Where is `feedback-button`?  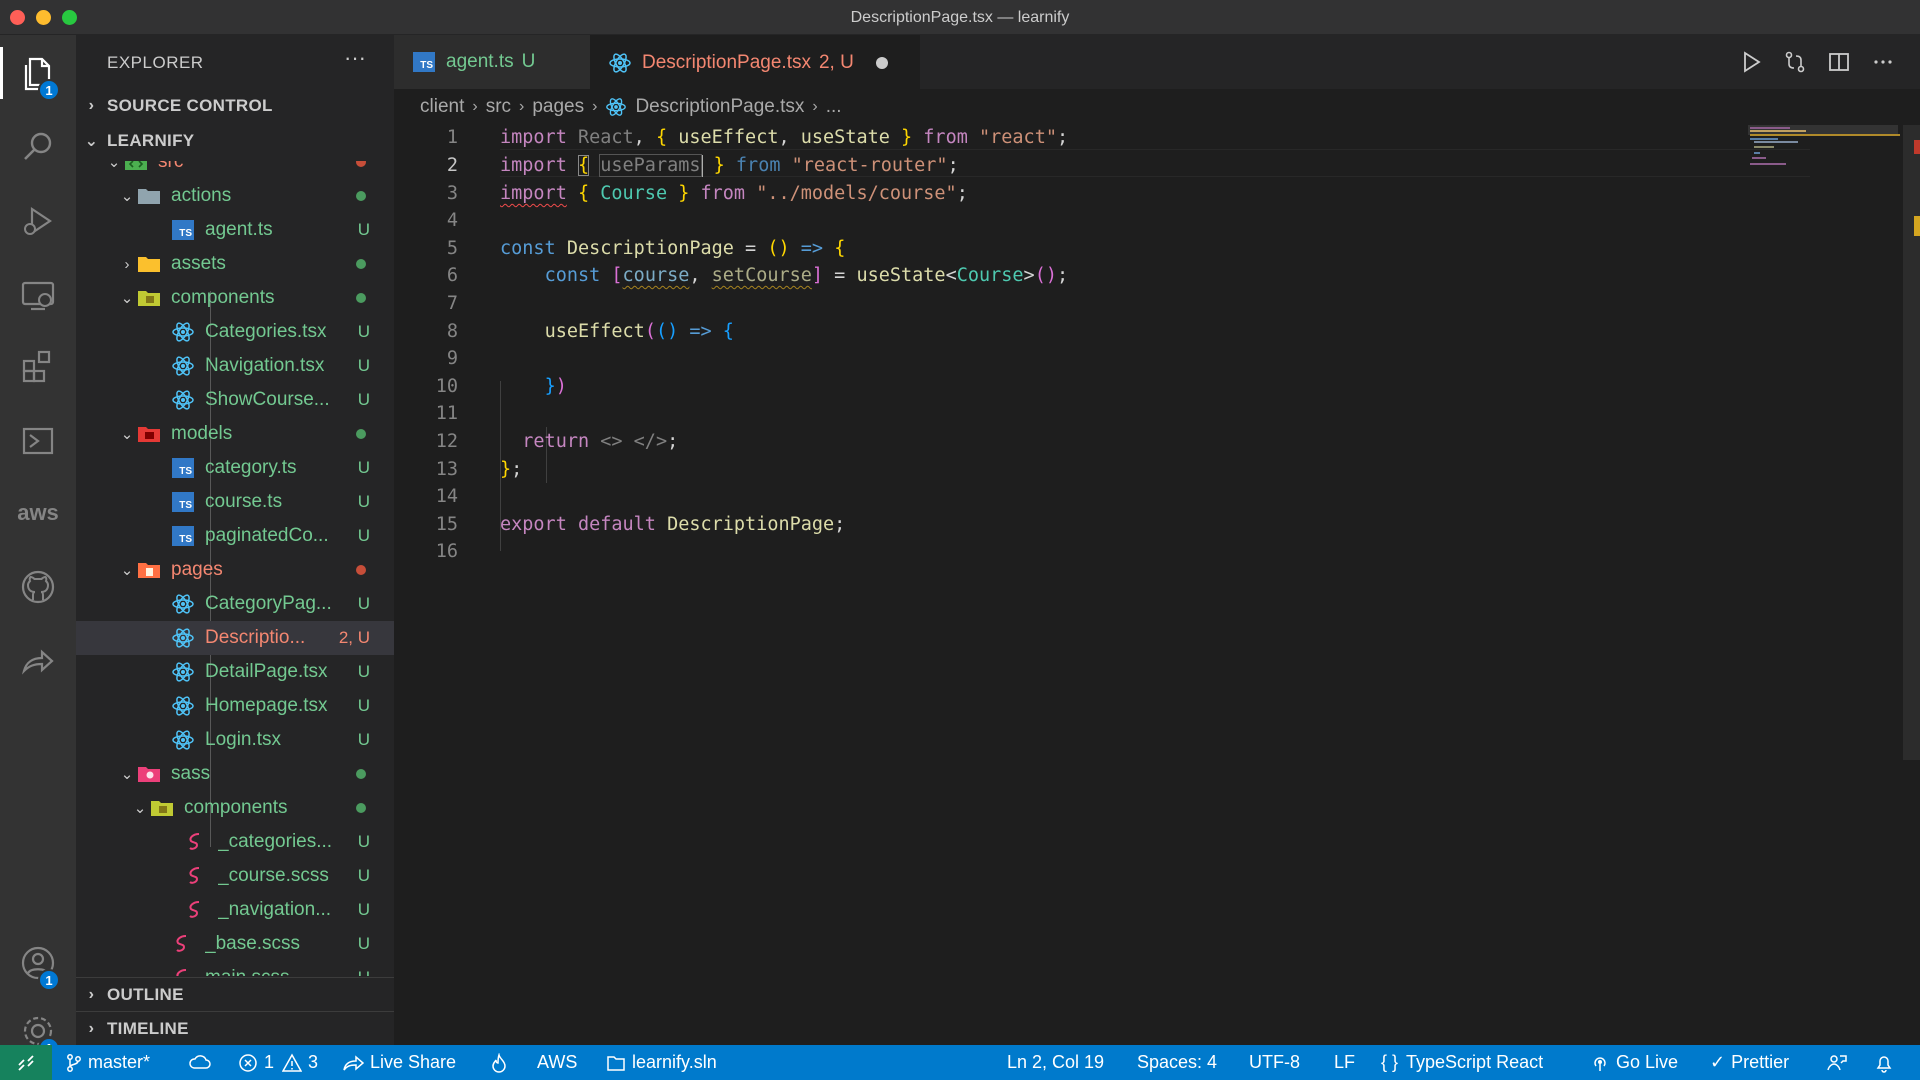
feedback-button is located at coordinates (1840, 1062).